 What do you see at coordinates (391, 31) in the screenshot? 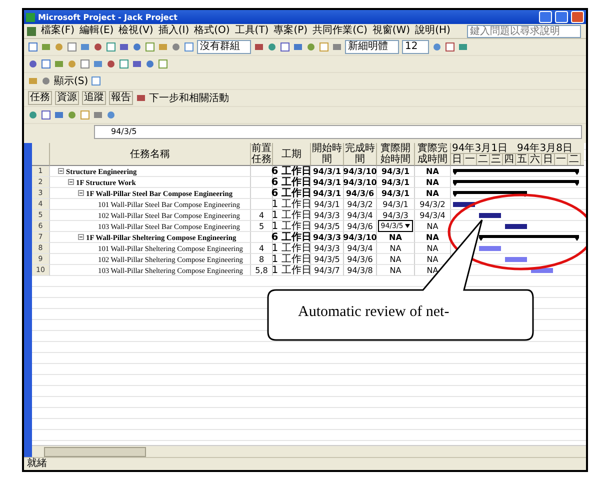
I see `menu-item: 視窗(W)` at bounding box center [391, 31].